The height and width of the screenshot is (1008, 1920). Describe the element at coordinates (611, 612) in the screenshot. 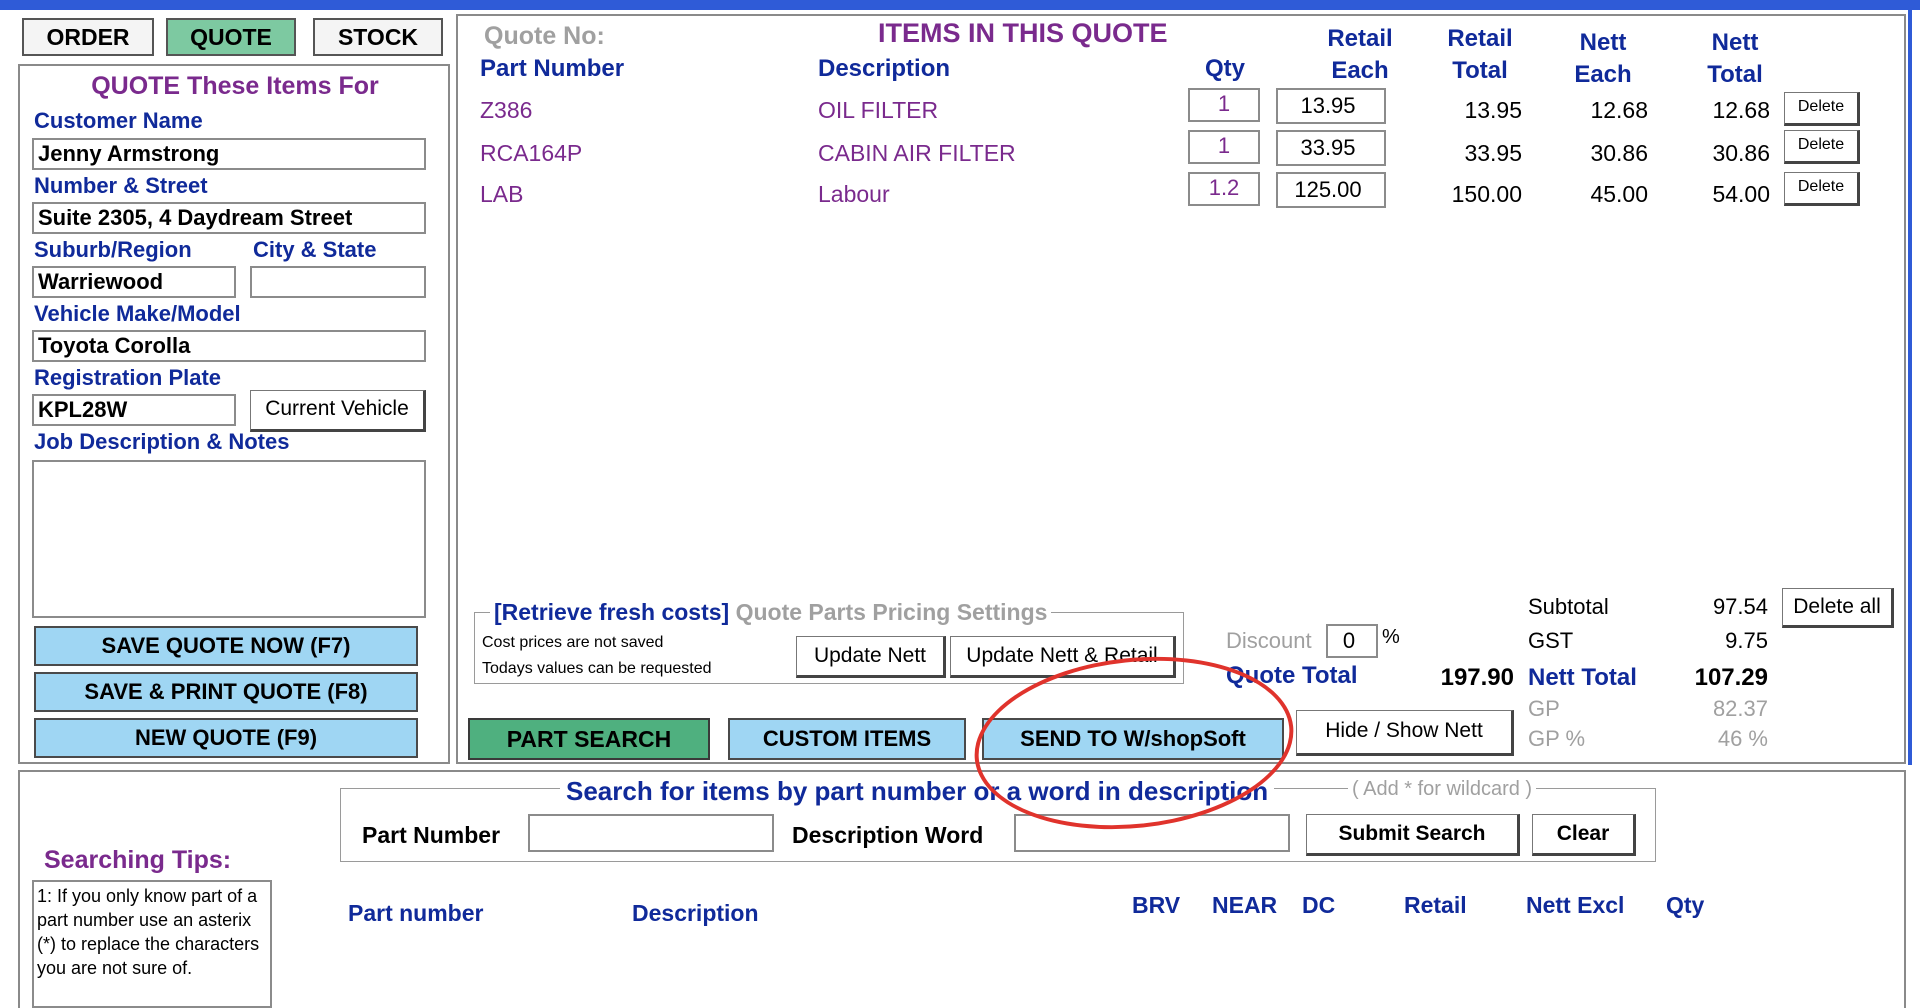

I see `retrieve-fresh-costs-link: [Retrieve fresh costs]` at that location.